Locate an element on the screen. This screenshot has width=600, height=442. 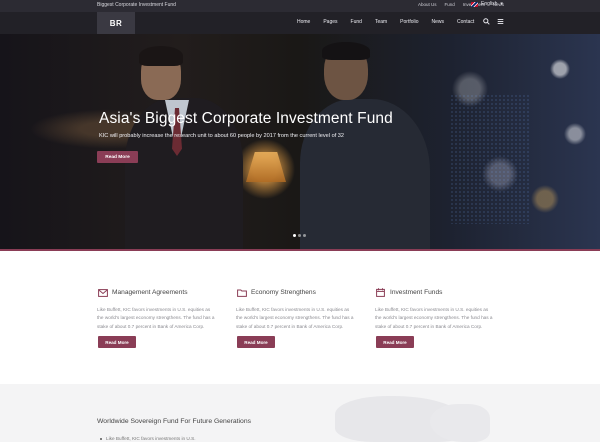
menu-item-pages: Pages is located at coordinates (330, 22).